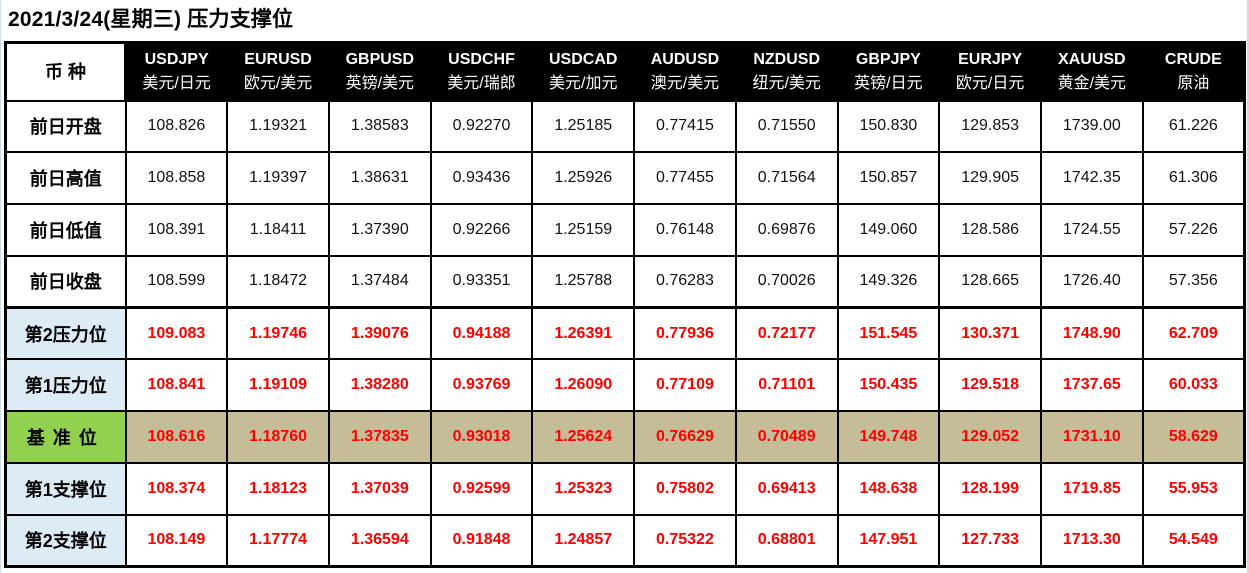  Describe the element at coordinates (176, 59) in the screenshot. I see `currency-code: USDJPY` at that location.